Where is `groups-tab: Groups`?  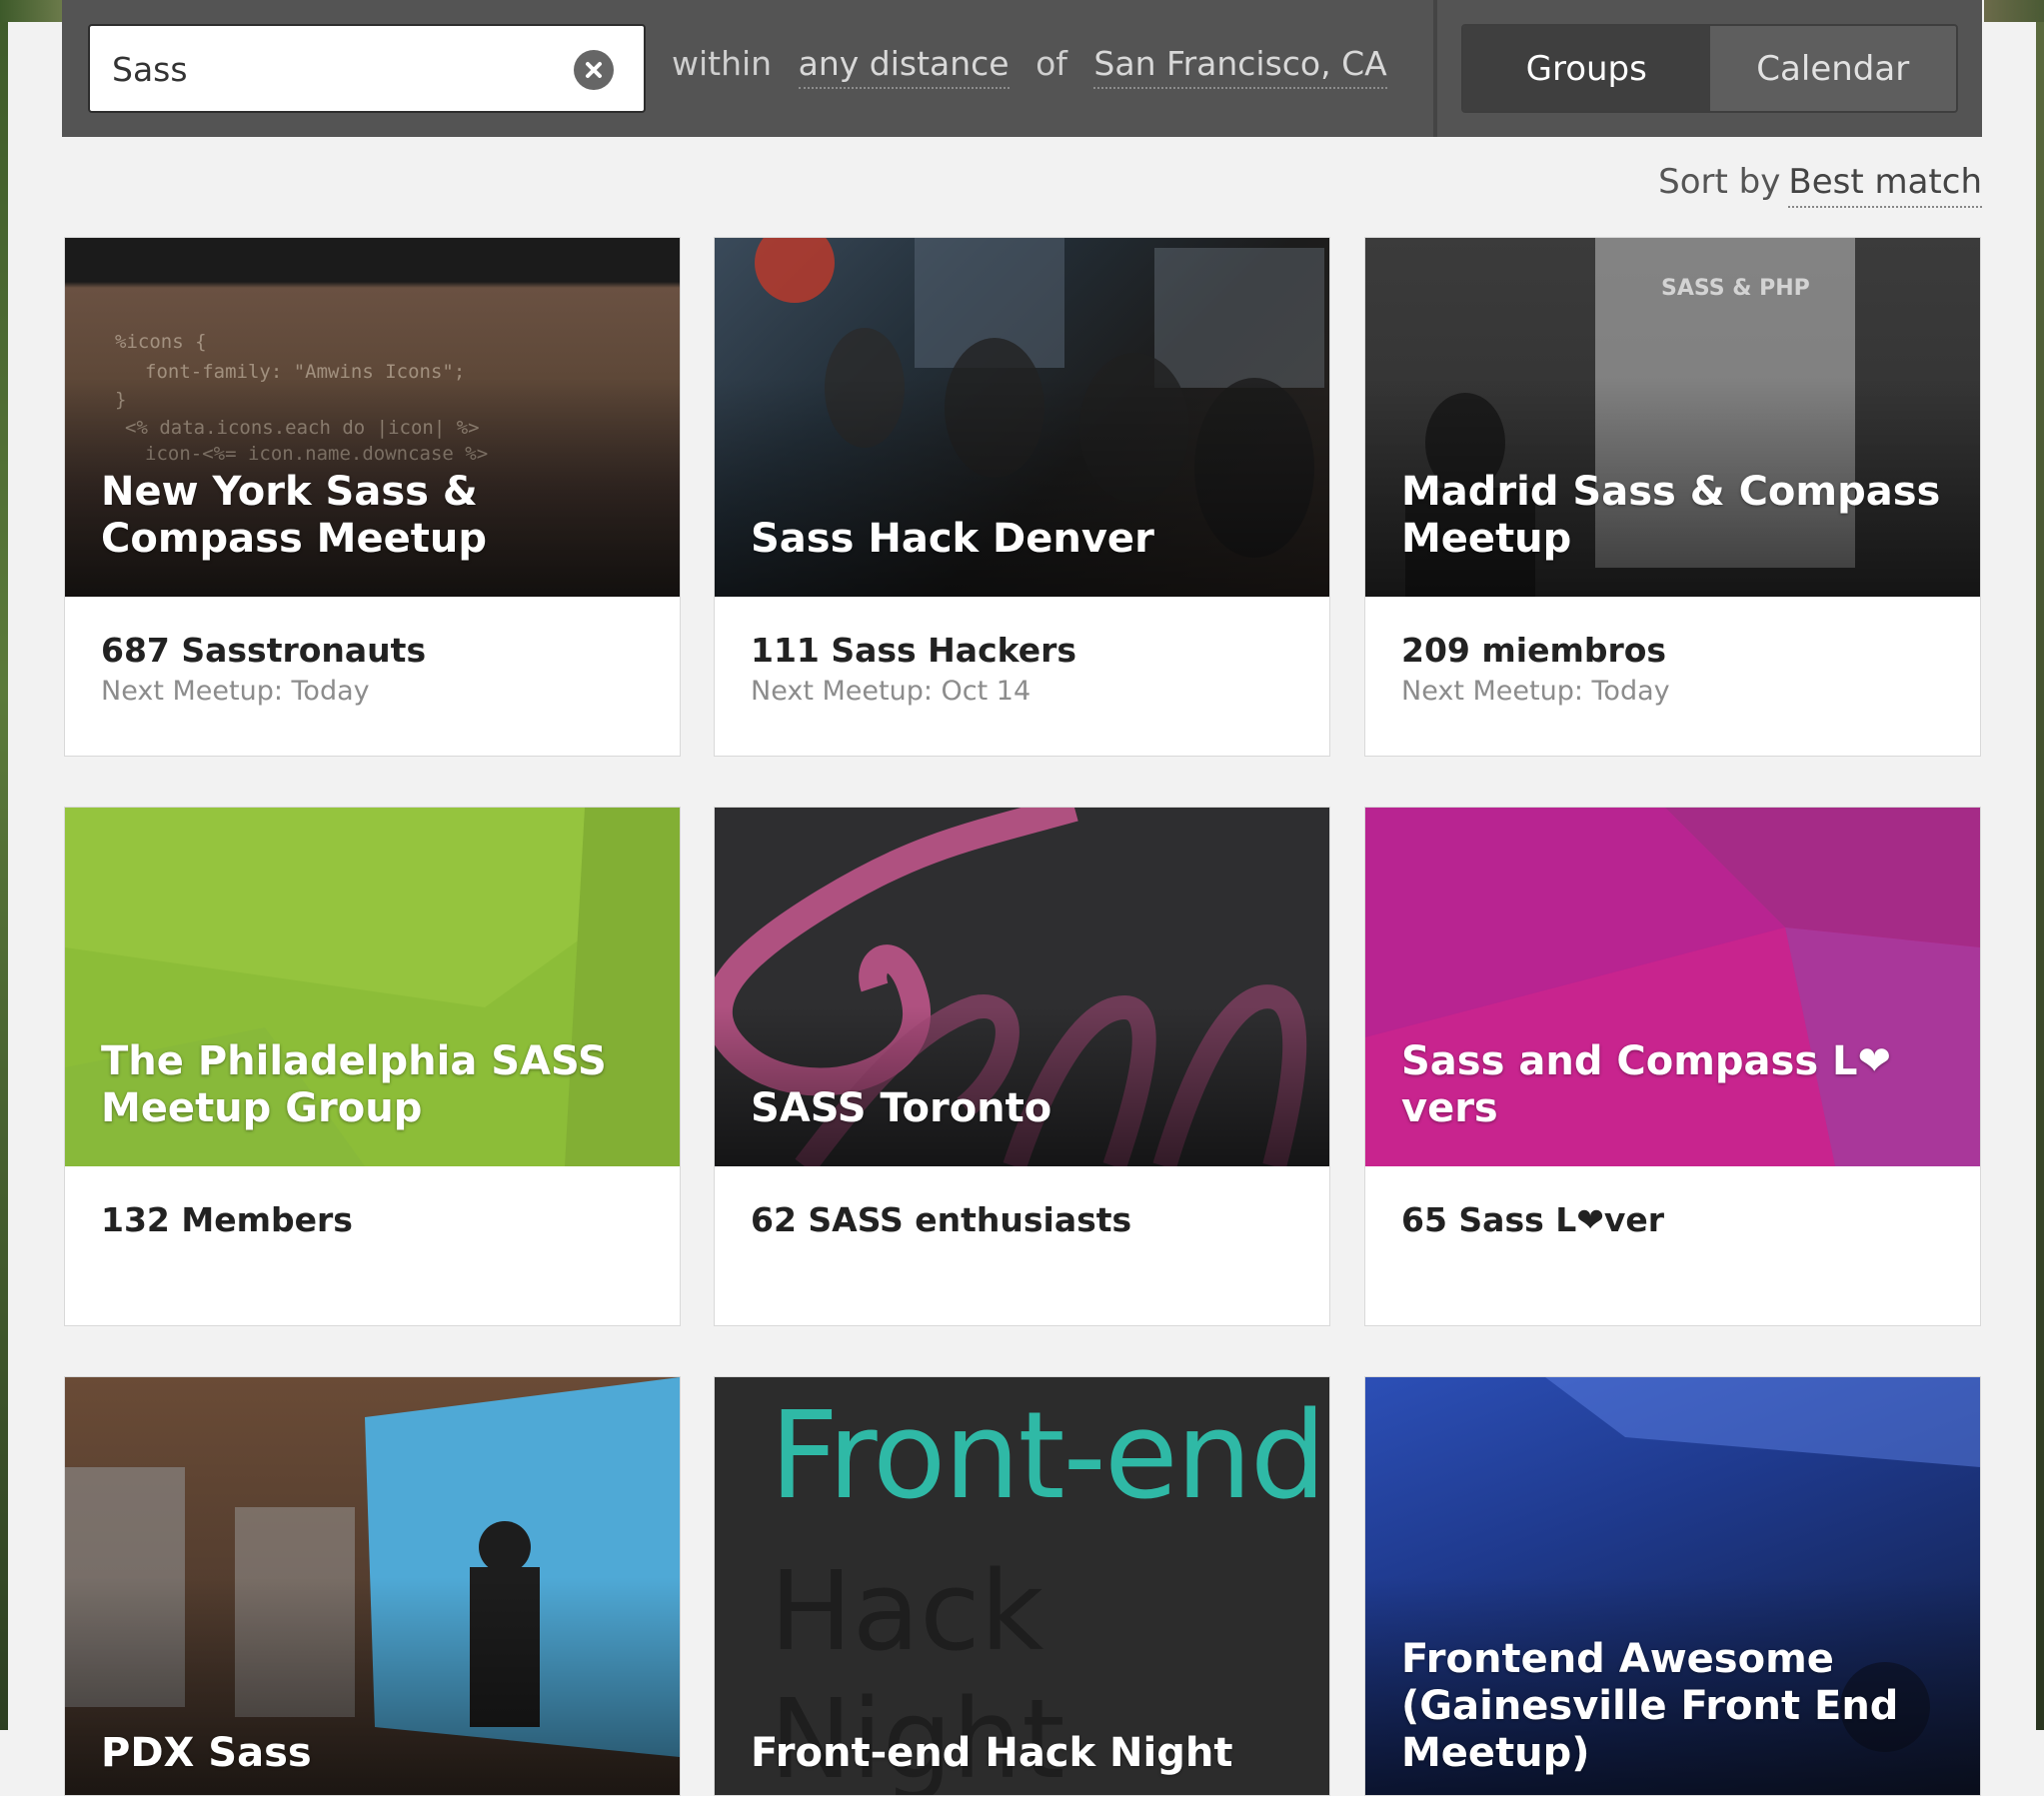 groups-tab: Groups is located at coordinates (1587, 69).